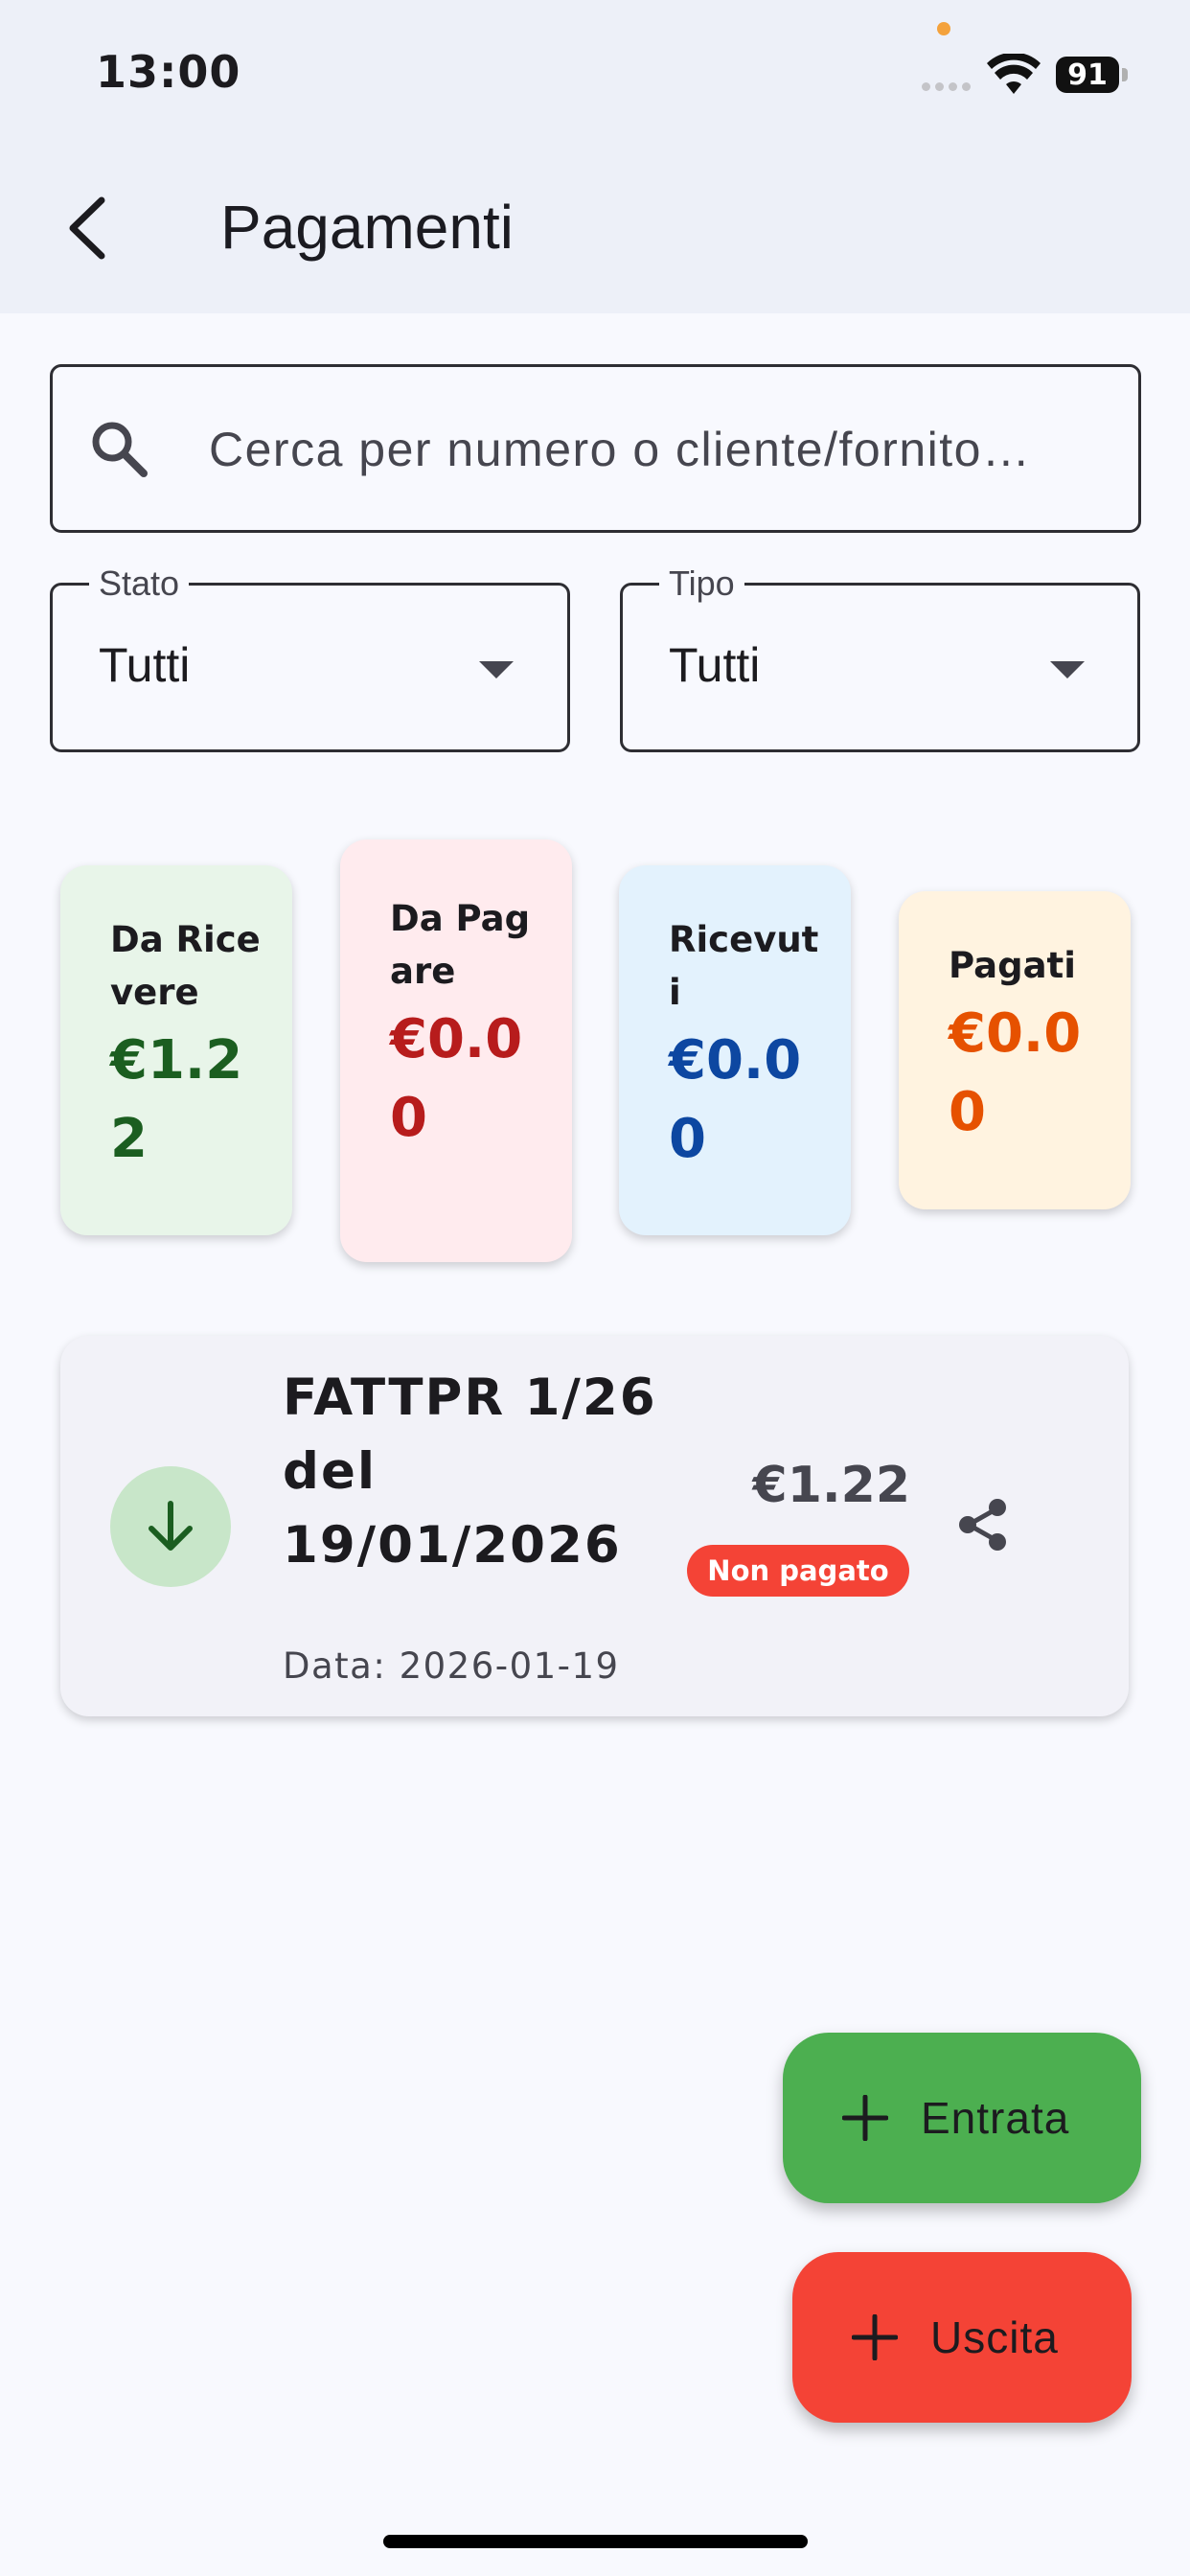 The width and height of the screenshot is (1190, 2576). I want to click on battery-icon: 91, so click(1088, 75).